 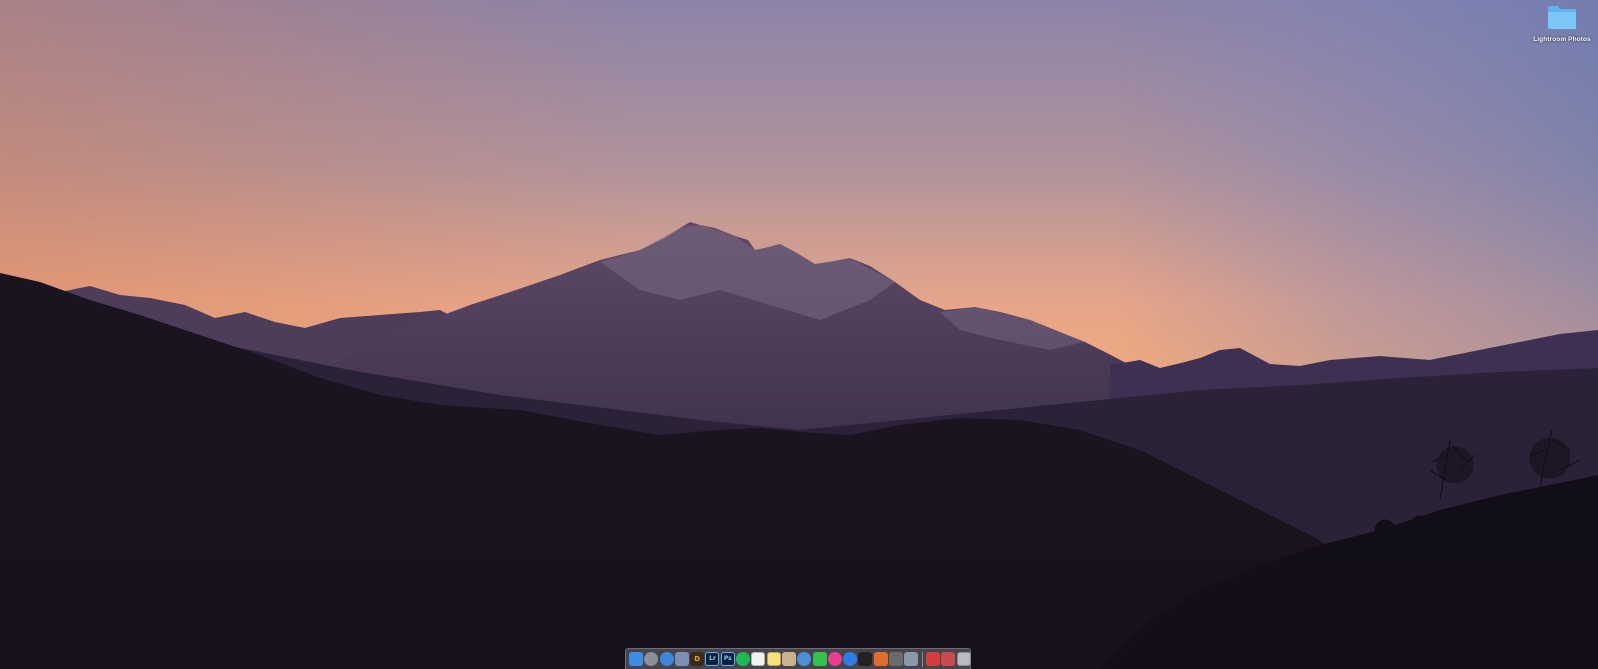 What do you see at coordinates (773, 659) in the screenshot?
I see `notes-icon` at bounding box center [773, 659].